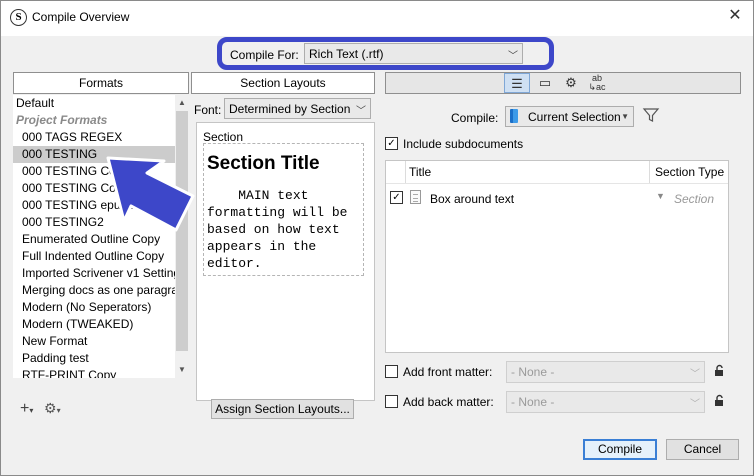 This screenshot has width=754, height=476. I want to click on font-dropdown: Determined by Section ﹀, so click(297, 108).